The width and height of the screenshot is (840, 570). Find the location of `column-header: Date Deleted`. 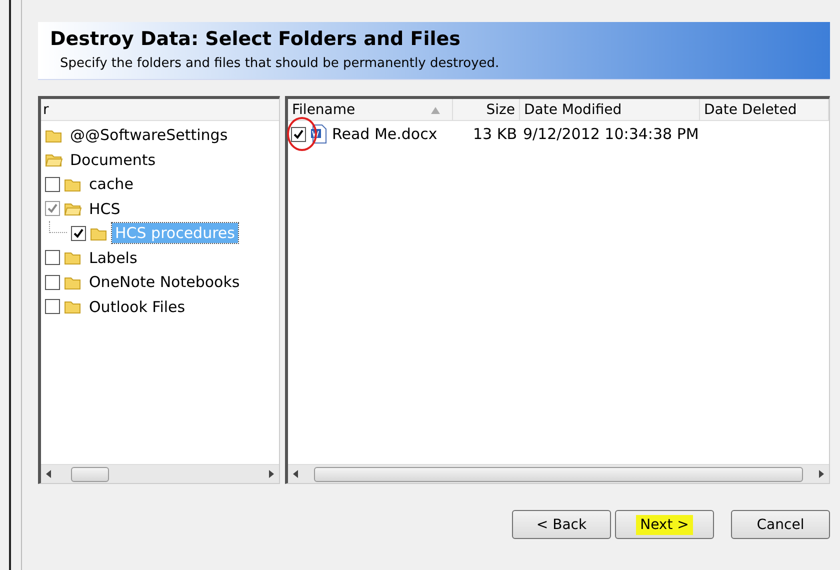

column-header: Date Deleted is located at coordinates (764, 110).